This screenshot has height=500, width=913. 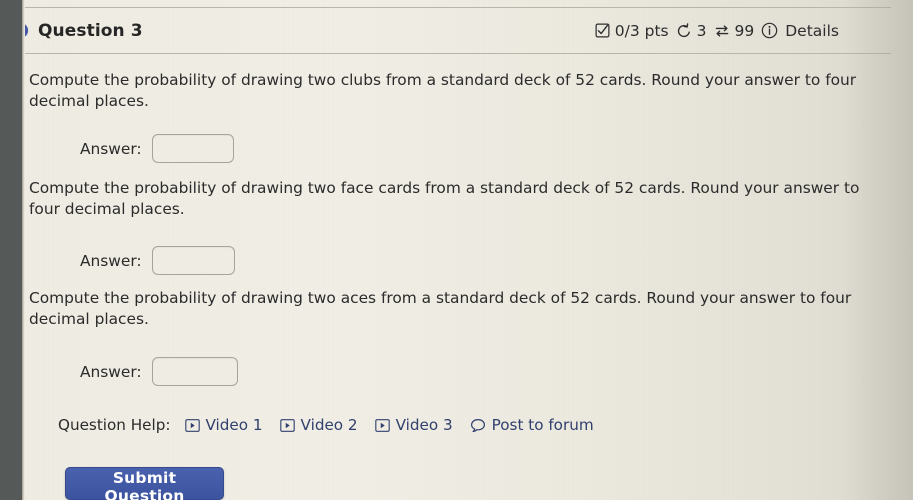 What do you see at coordinates (234, 425) in the screenshot?
I see `help-link-label: Video 1` at bounding box center [234, 425].